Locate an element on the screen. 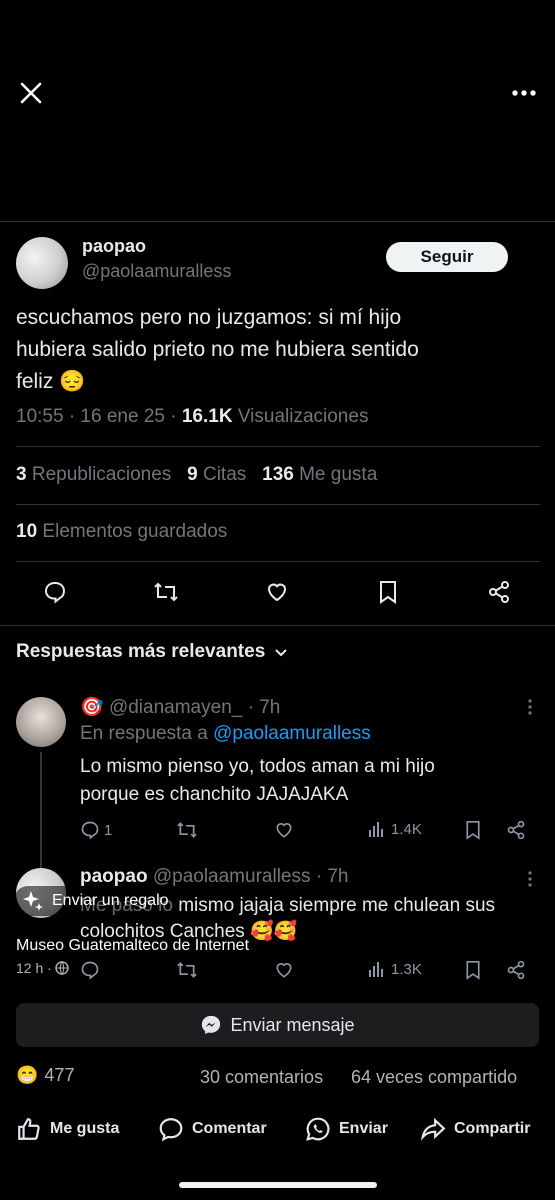 Image resolution: width=555 pixels, height=1200 pixels. more-vertical-icon is located at coordinates (530, 707).